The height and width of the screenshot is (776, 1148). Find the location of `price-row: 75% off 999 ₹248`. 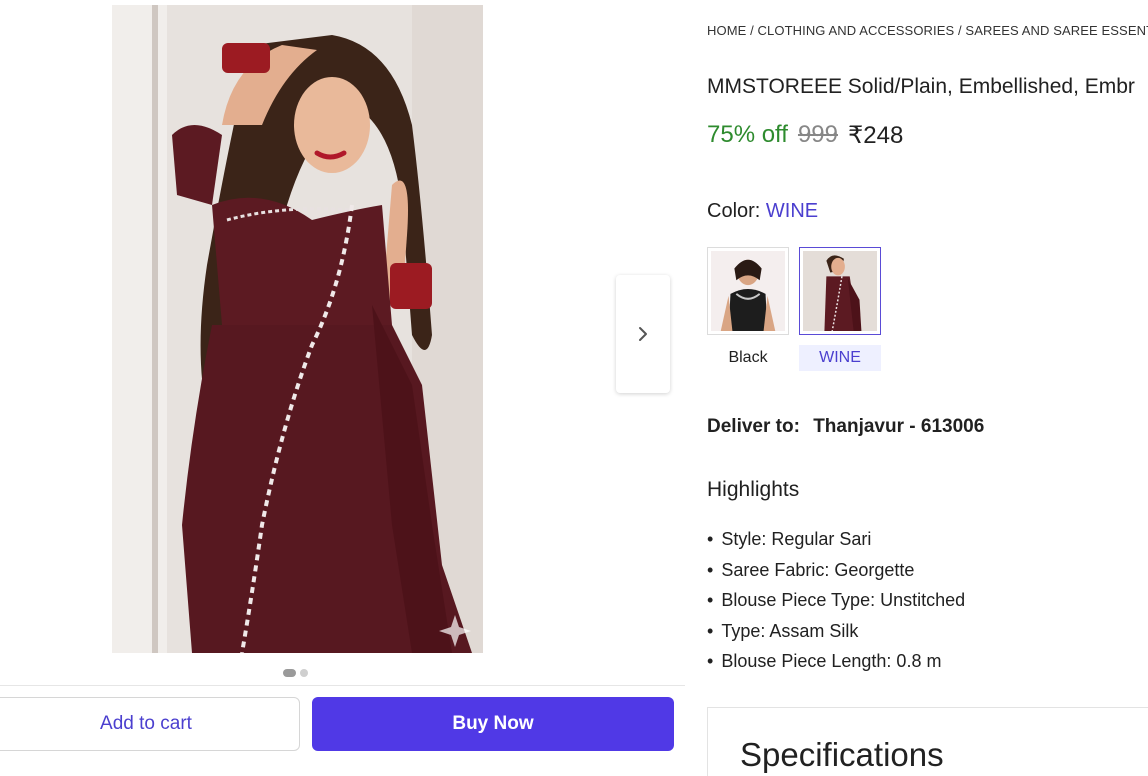

price-row: 75% off 999 ₹248 is located at coordinates (805, 135).